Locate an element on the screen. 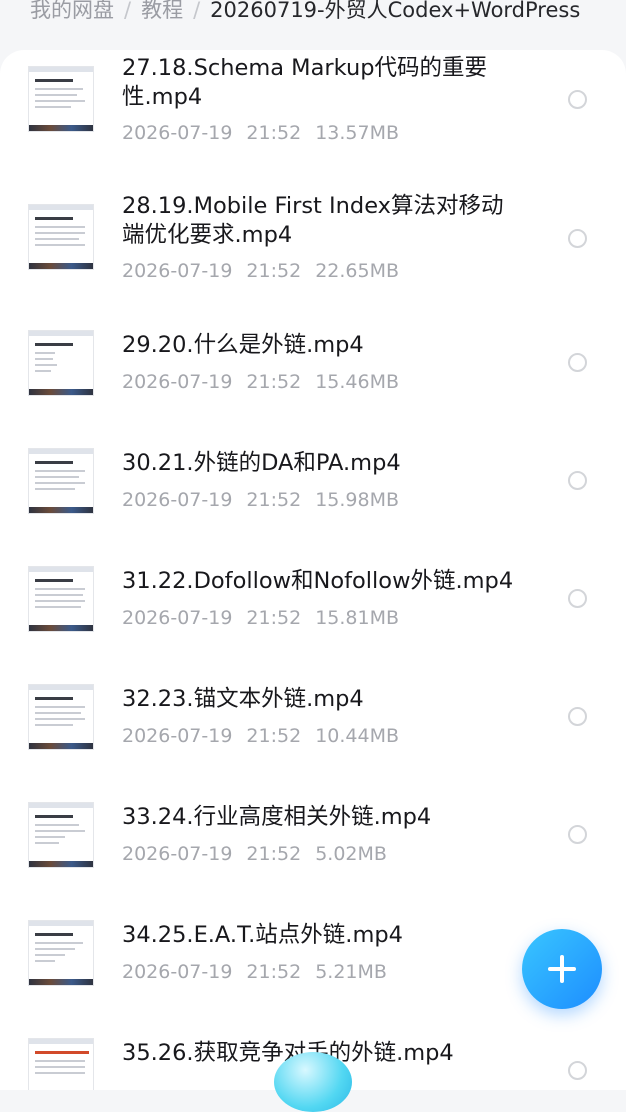  file-size: 10.44MB is located at coordinates (357, 736).